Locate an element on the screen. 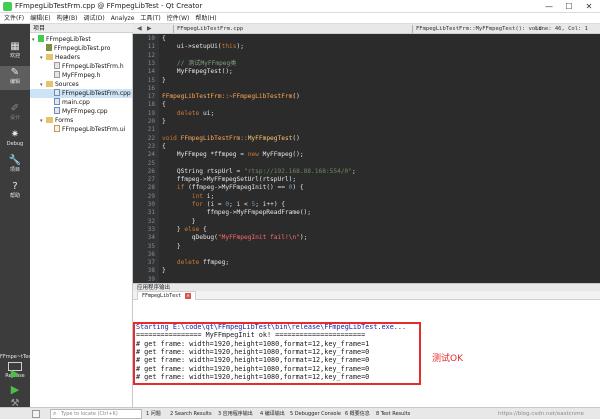 The width and height of the screenshot is (600, 419). mode-label: 编辑 is located at coordinates (14, 82).